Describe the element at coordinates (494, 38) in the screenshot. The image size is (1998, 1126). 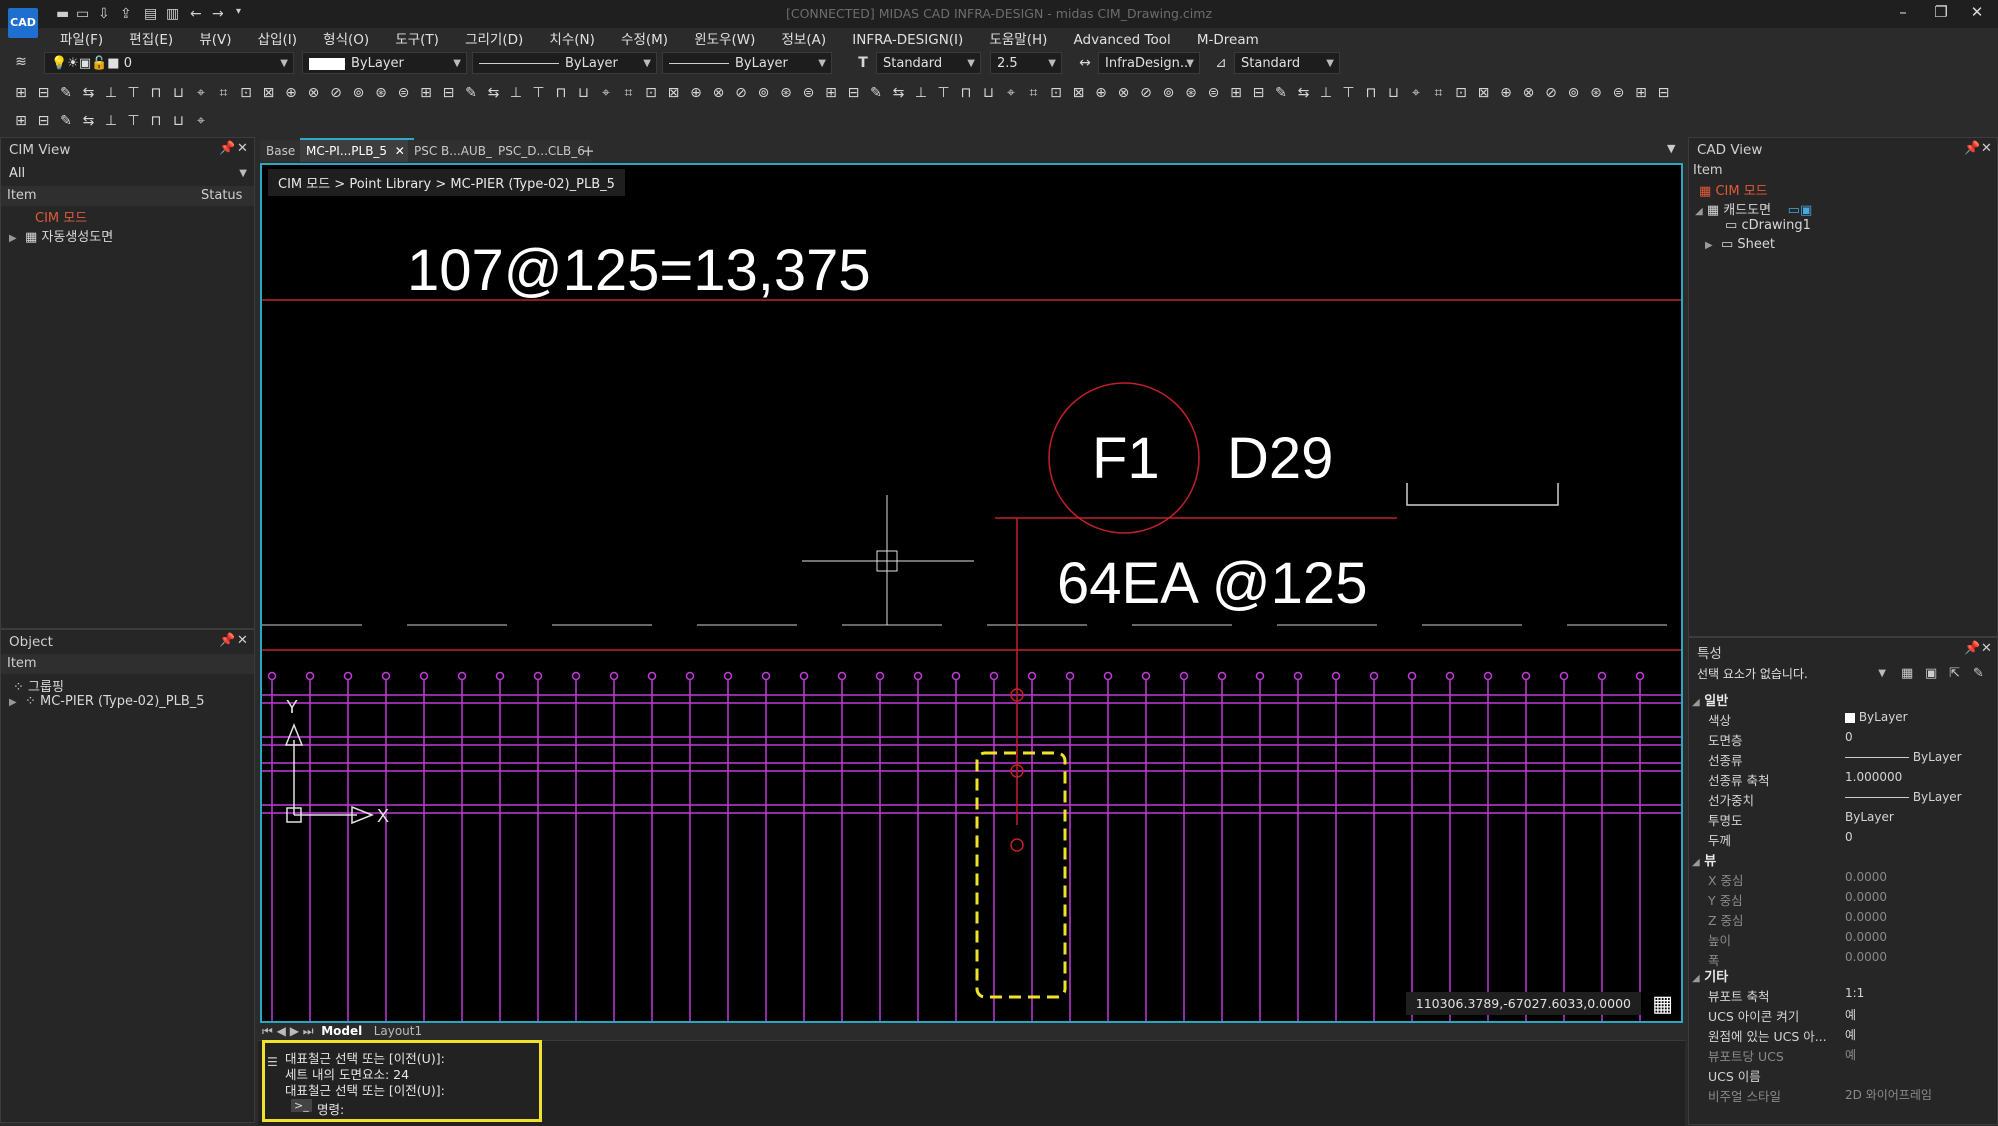
I see `menu-draw: 그리기(D)` at that location.